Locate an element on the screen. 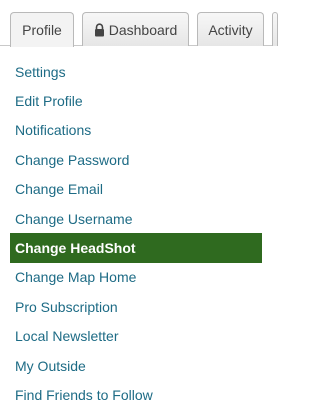  menu-item-label: Settings is located at coordinates (40, 71).